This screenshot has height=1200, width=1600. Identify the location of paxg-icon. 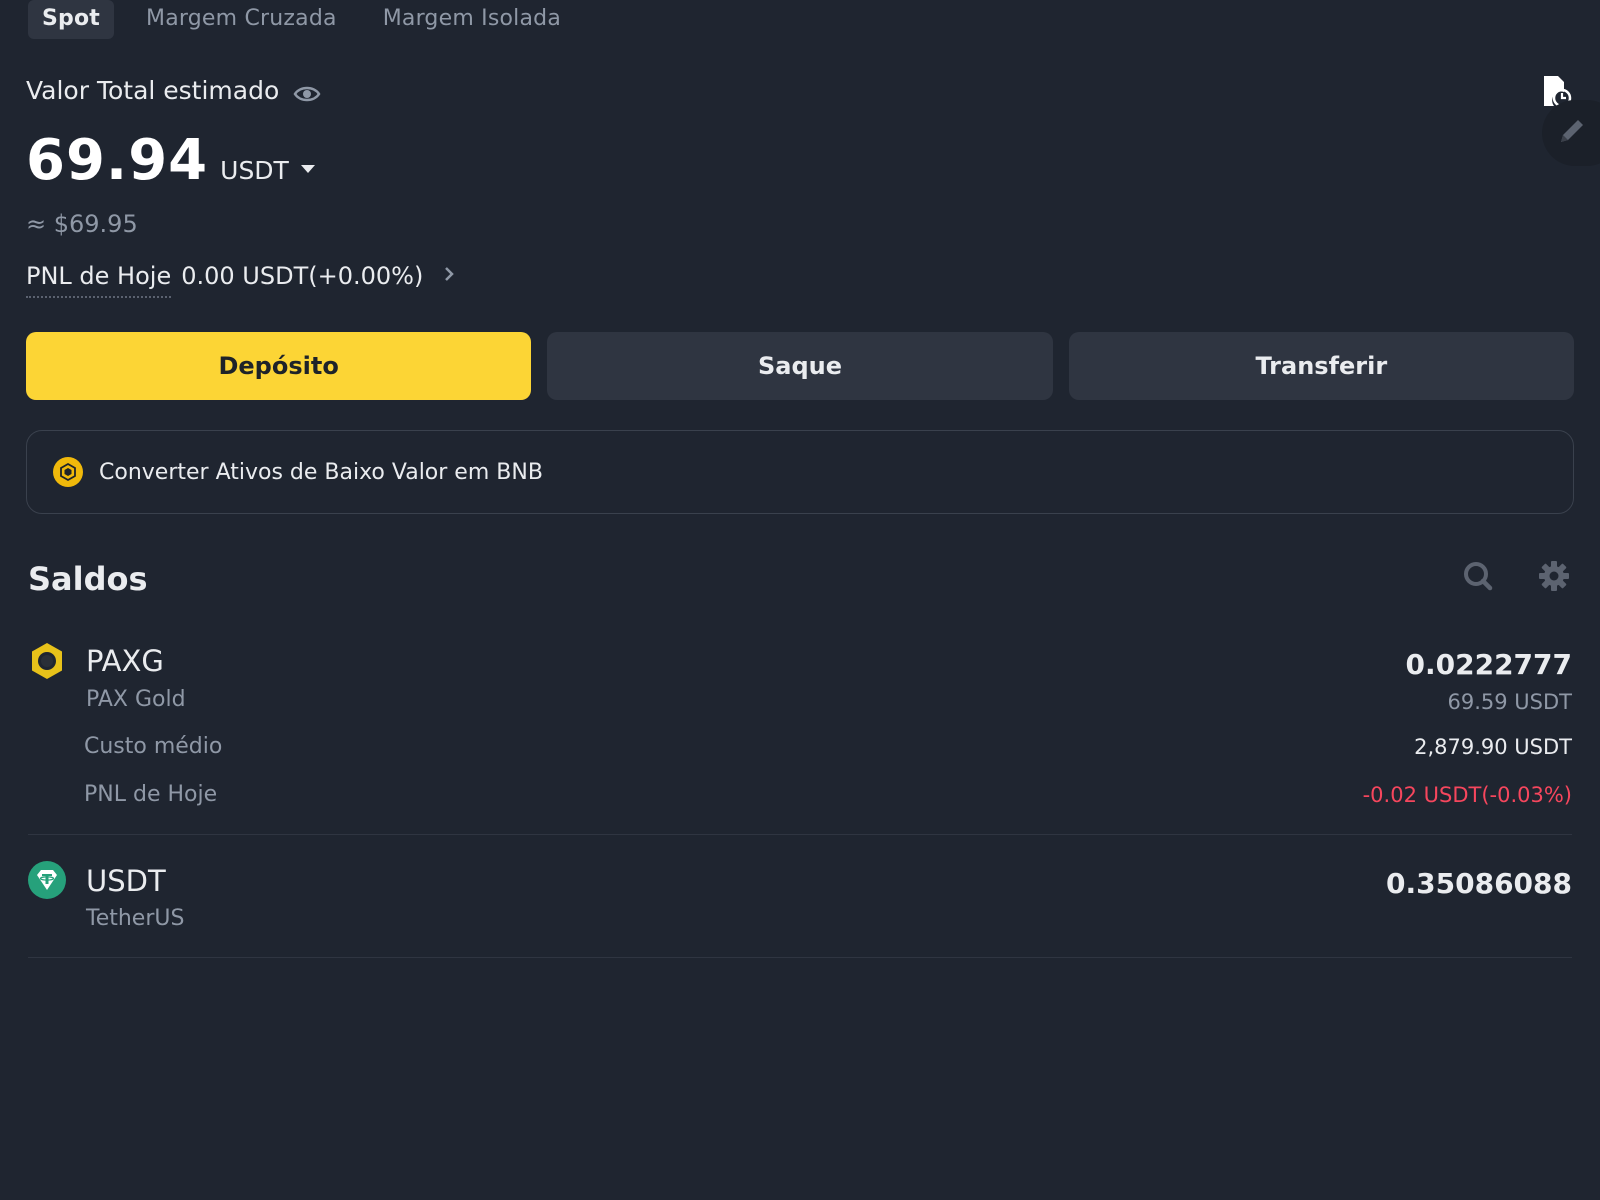
(47, 661).